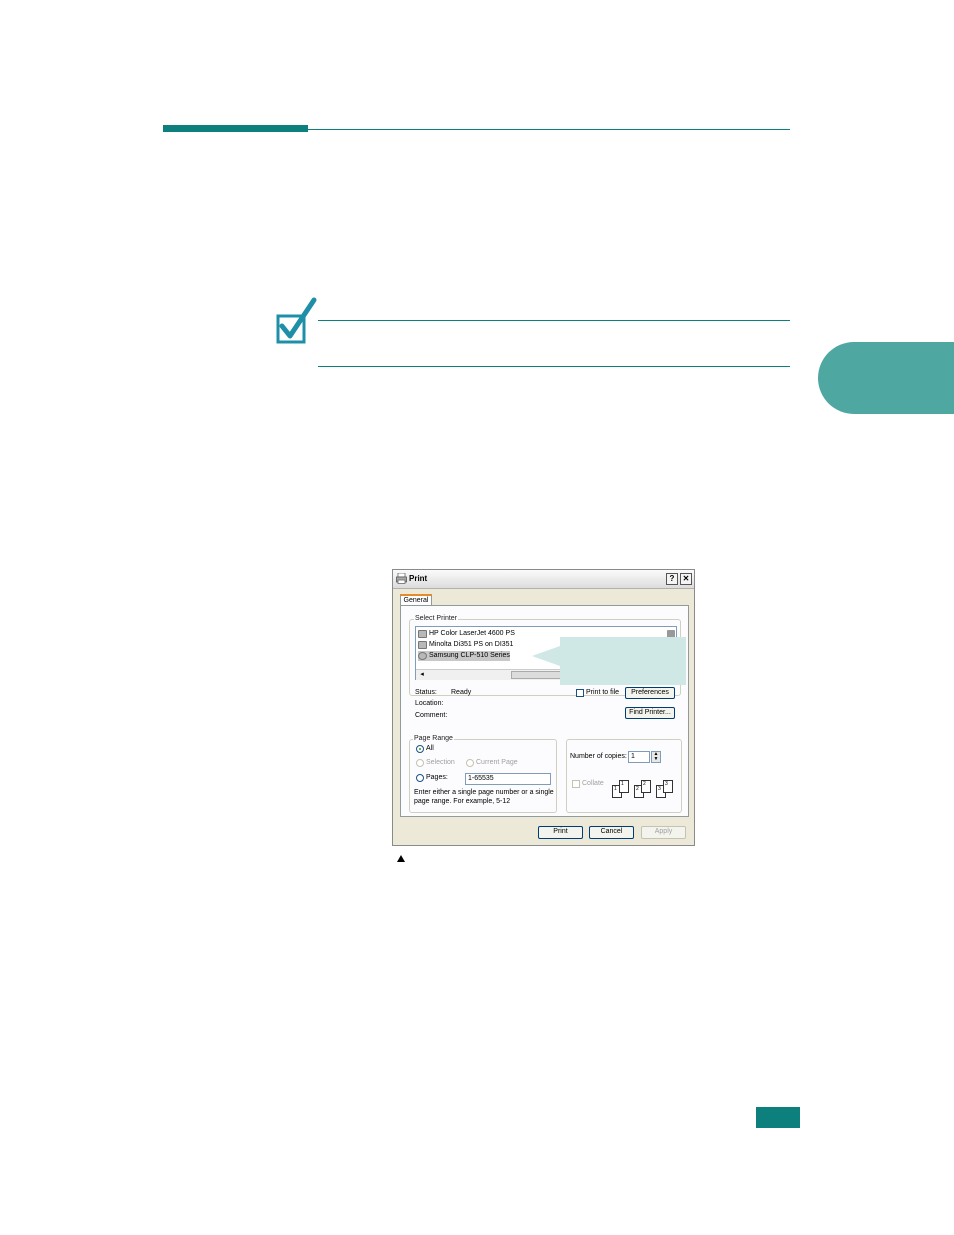  Describe the element at coordinates (472, 633) in the screenshot. I see `printer-name: HP Color LaserJet 4600 PS` at that location.